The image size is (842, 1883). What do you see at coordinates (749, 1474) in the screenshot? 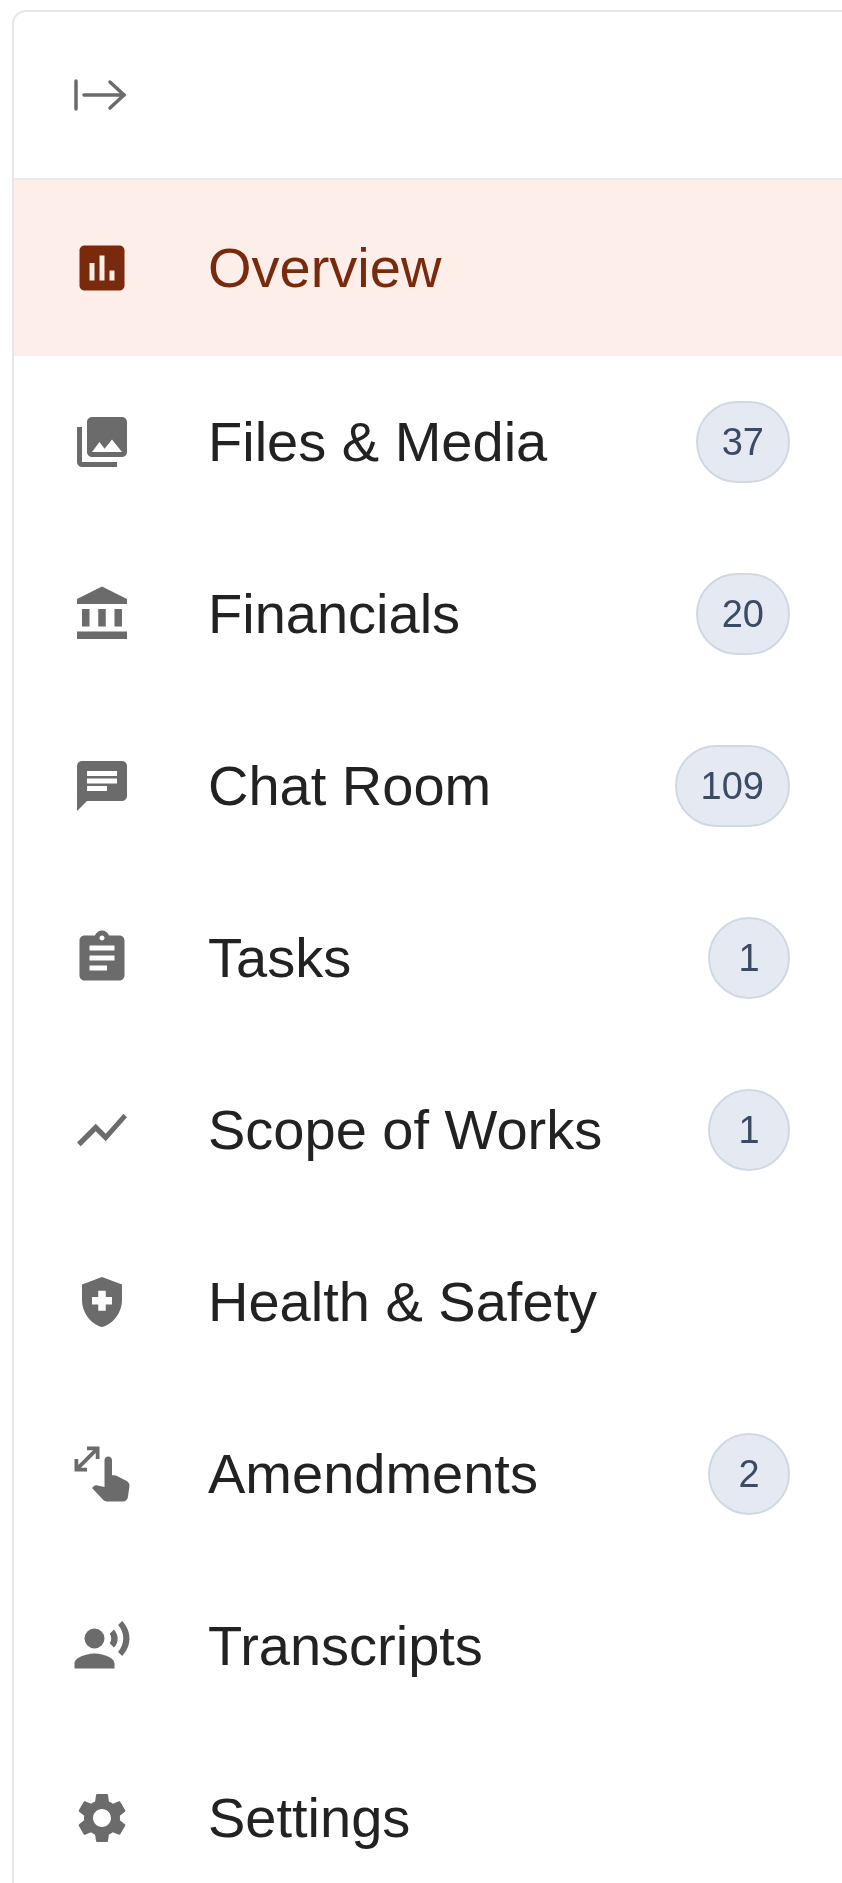
I see `count-badge: 2` at bounding box center [749, 1474].